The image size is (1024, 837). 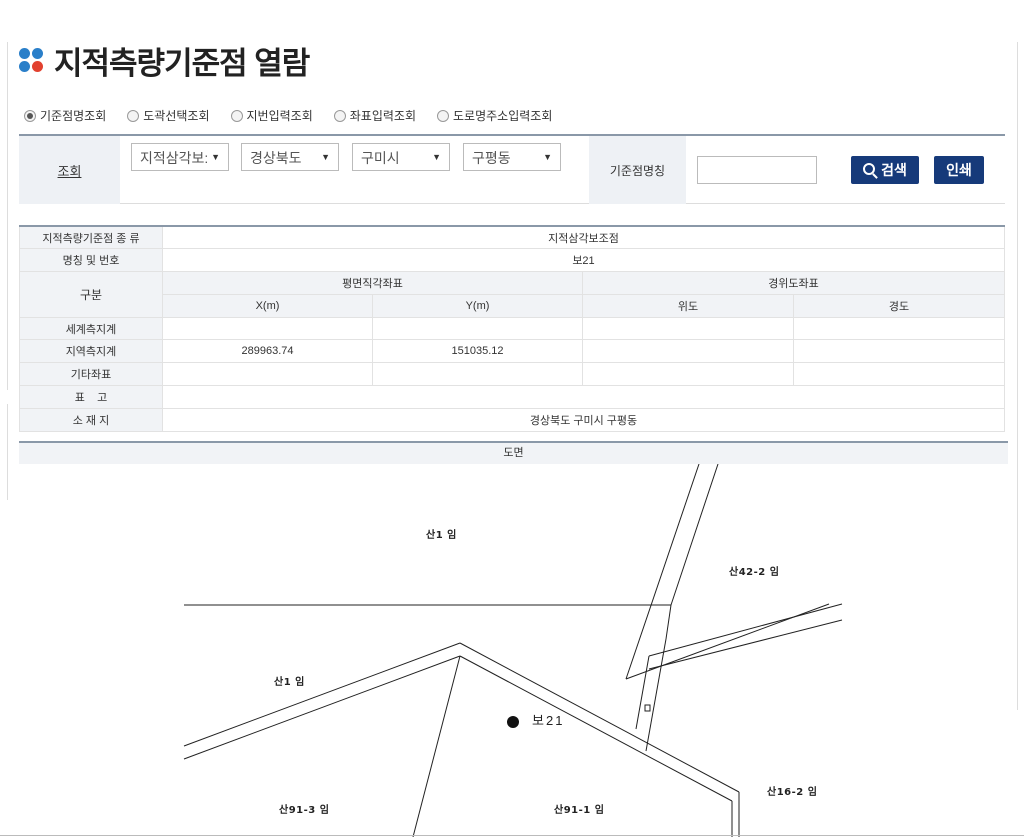 I want to click on table-row: 지적측량기준점 종 류 지적삼각보조점, so click(x=512, y=237).